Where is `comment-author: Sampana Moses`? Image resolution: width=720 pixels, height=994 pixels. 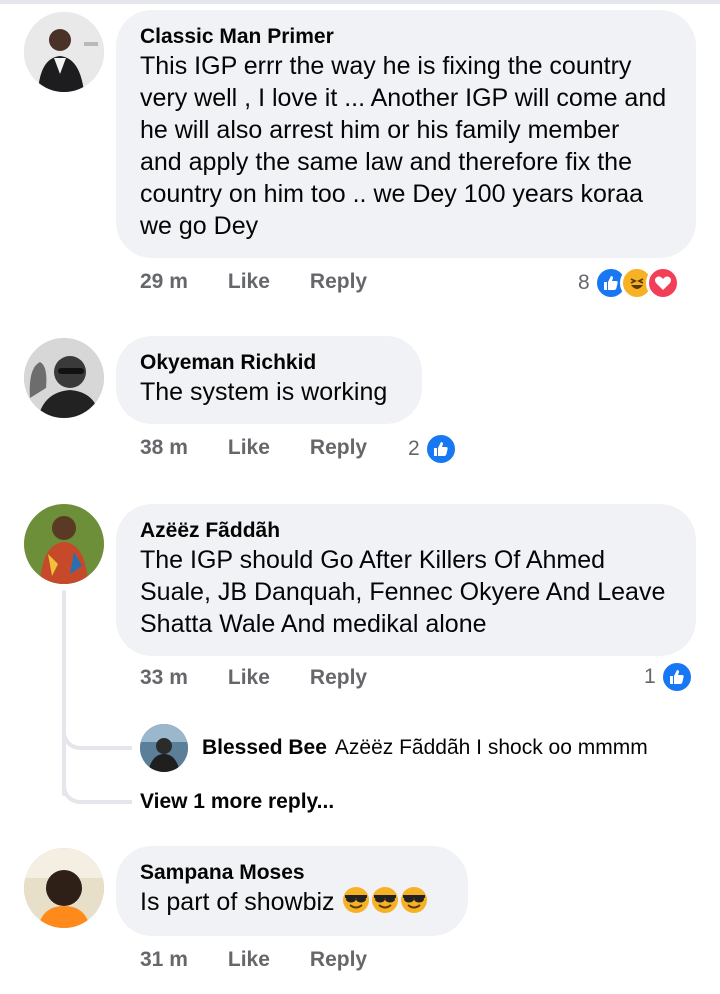
comment-author: Sampana Moses is located at coordinates (291, 873).